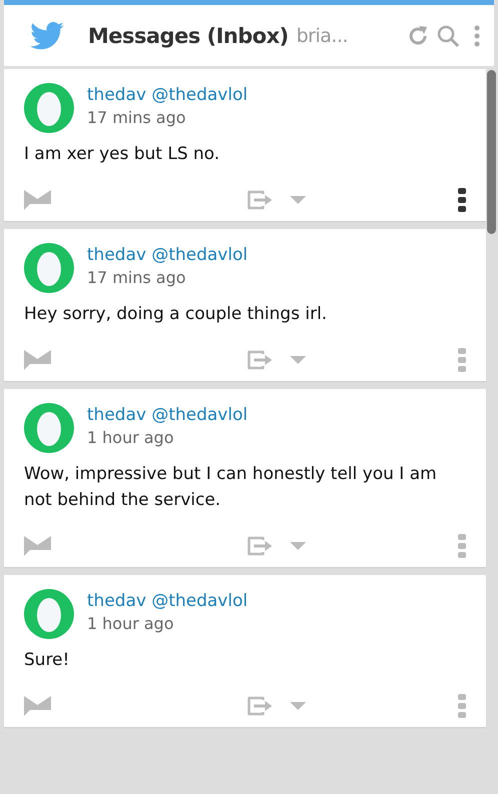 The image size is (498, 794). What do you see at coordinates (47, 36) in the screenshot?
I see `bird-icon` at bounding box center [47, 36].